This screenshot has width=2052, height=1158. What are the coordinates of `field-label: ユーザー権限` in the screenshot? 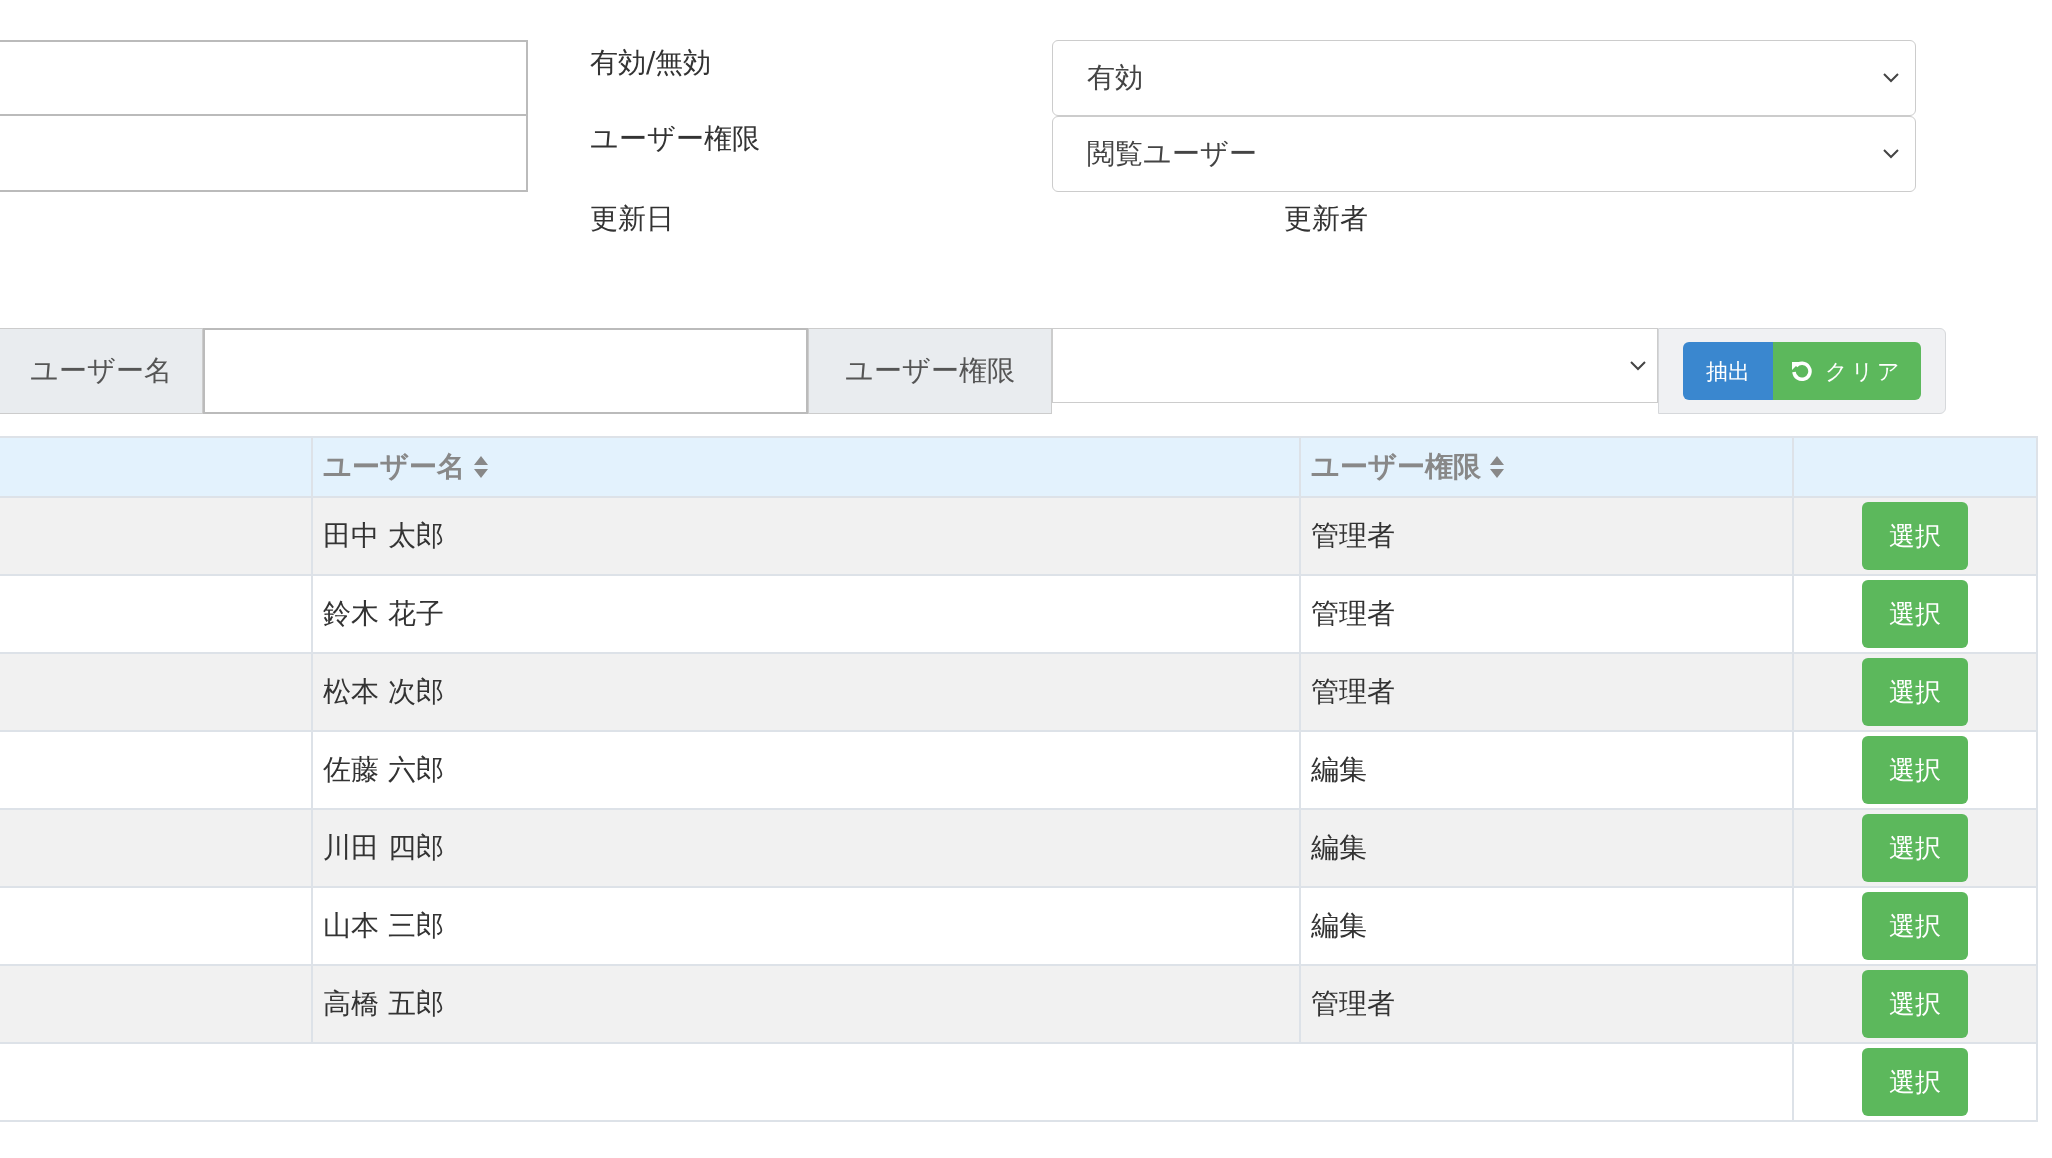 It's located at (675, 139).